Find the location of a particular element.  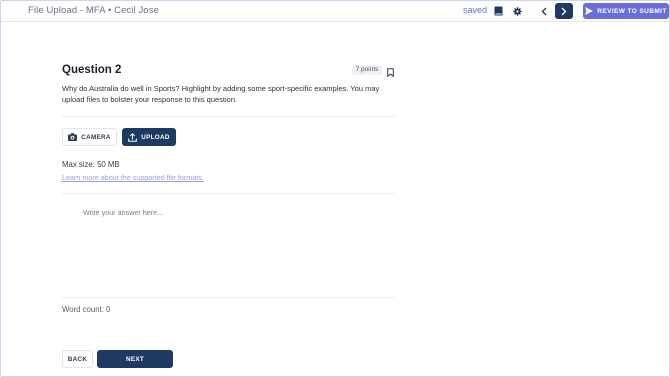

upload-icon is located at coordinates (133, 137).